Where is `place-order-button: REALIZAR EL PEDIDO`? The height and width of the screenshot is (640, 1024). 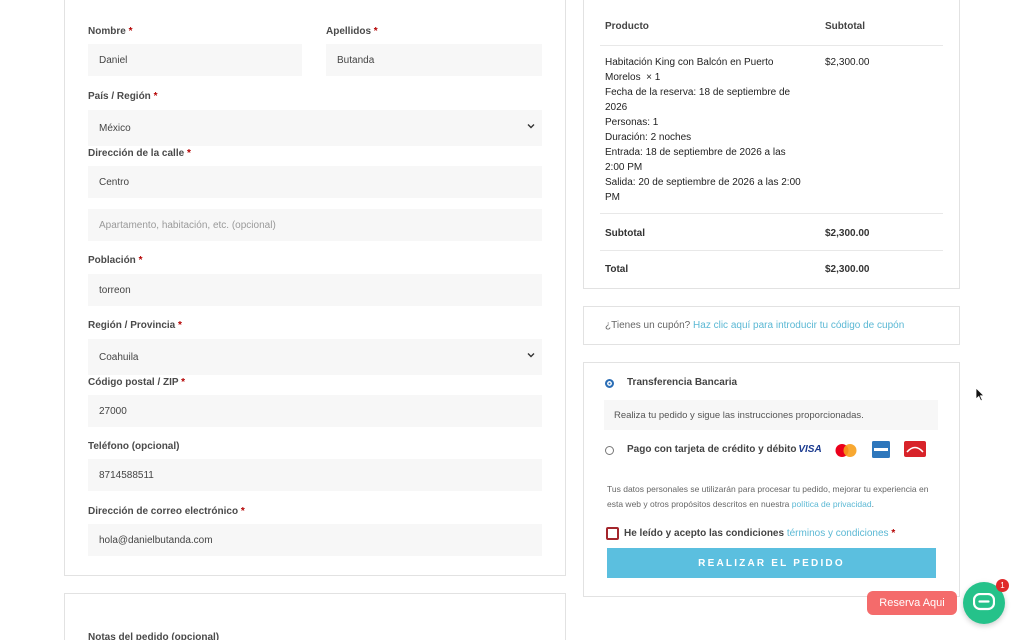
place-order-button: REALIZAR EL PEDIDO is located at coordinates (771, 563).